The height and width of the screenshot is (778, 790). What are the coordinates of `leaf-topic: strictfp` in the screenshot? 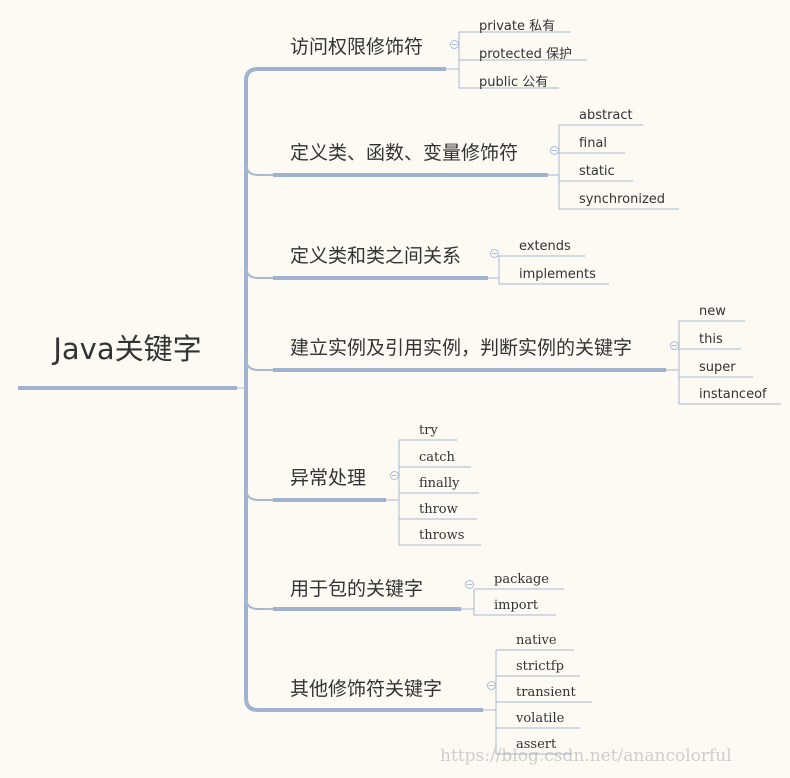 It's located at (540, 666).